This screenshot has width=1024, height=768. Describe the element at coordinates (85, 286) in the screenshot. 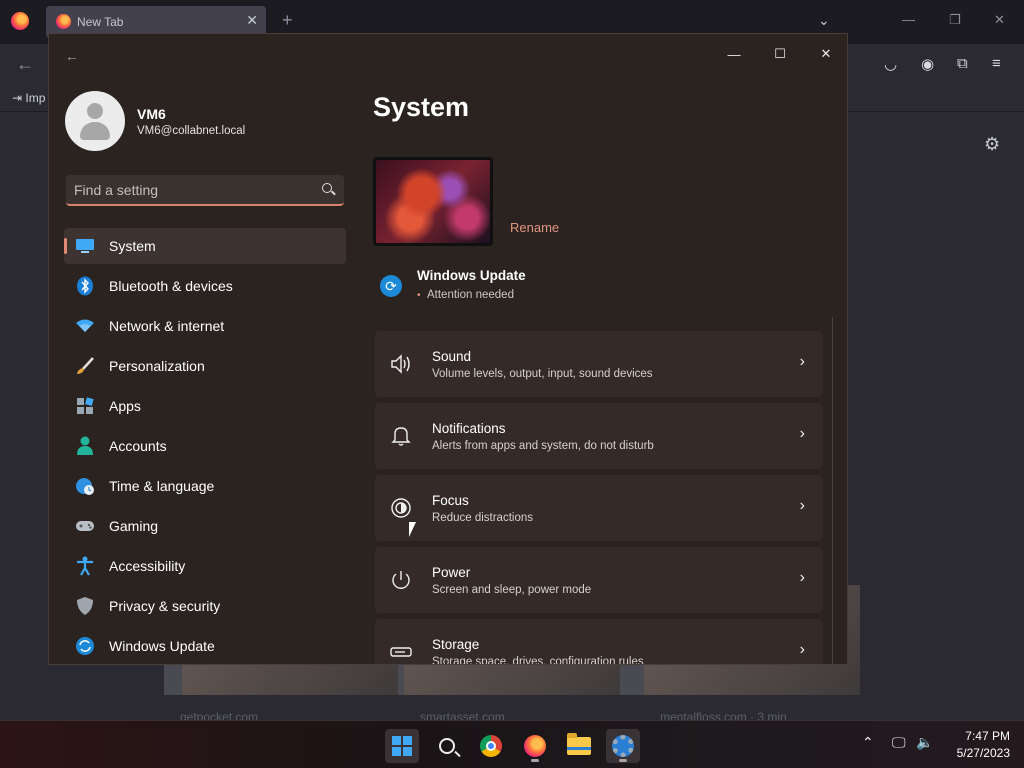

I see `bluetooth-icon` at that location.